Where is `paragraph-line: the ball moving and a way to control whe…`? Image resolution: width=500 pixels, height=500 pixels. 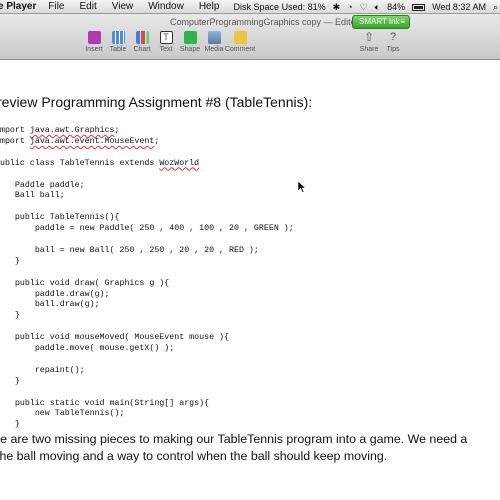 paragraph-line: the ball moving and a way to control whe… is located at coordinates (194, 456).